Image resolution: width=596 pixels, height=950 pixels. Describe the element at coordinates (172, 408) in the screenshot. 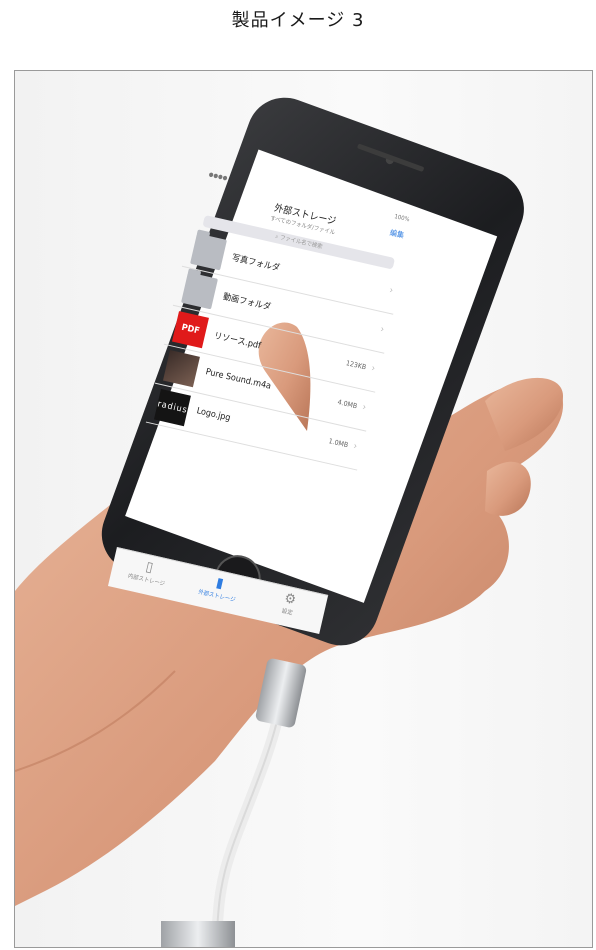

I see `logo-thumbnail: radius` at that location.